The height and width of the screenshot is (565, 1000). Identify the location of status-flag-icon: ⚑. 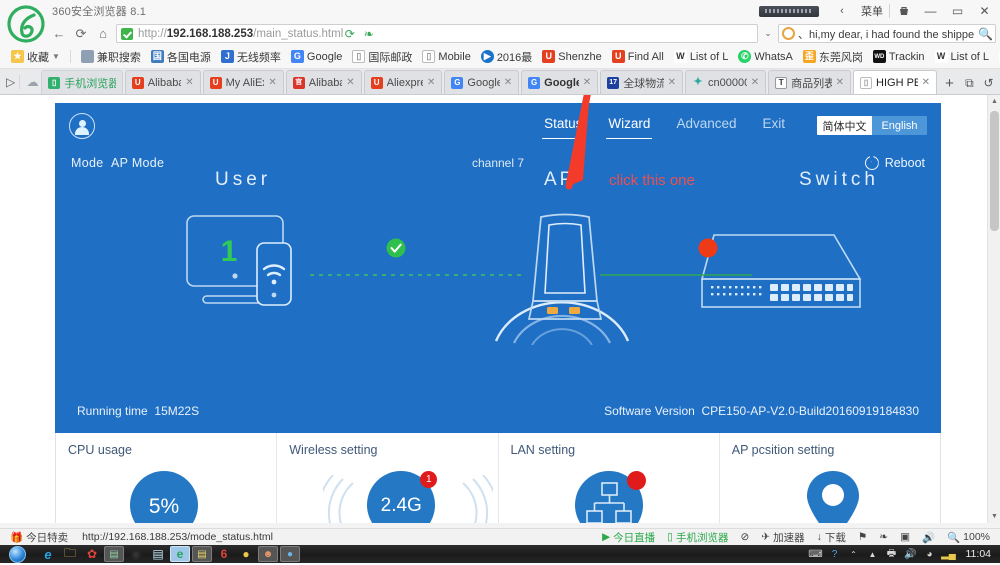
(862, 537).